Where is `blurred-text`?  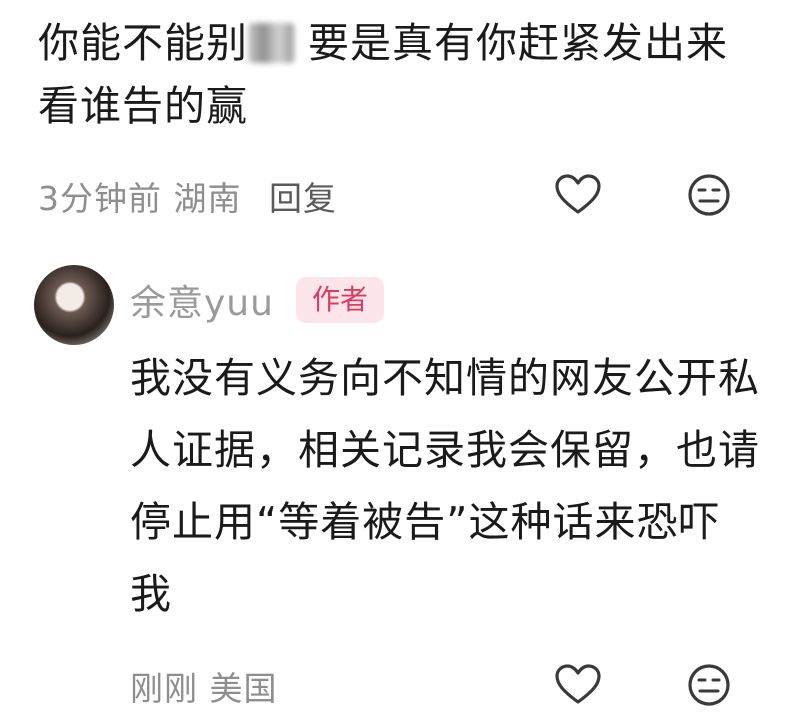
blurred-text is located at coordinates (271, 43).